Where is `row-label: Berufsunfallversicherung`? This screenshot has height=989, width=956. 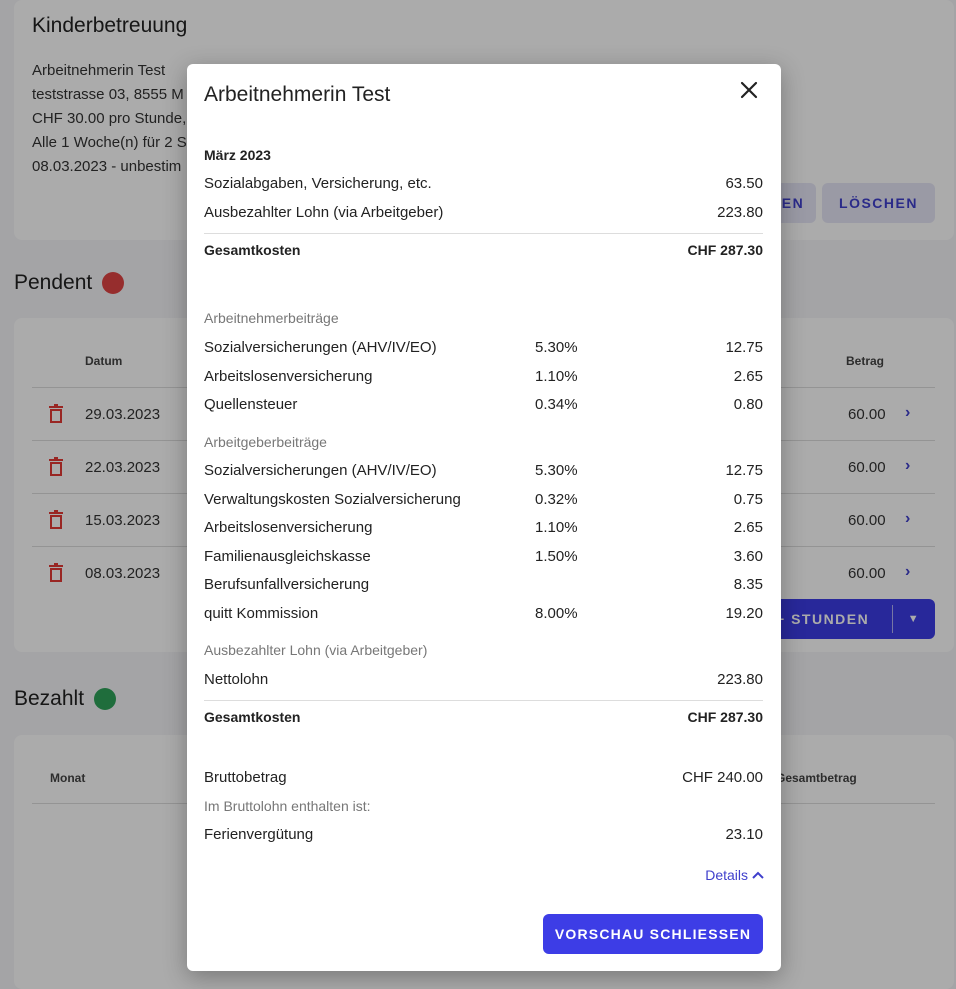 row-label: Berufsunfallversicherung is located at coordinates (287, 584).